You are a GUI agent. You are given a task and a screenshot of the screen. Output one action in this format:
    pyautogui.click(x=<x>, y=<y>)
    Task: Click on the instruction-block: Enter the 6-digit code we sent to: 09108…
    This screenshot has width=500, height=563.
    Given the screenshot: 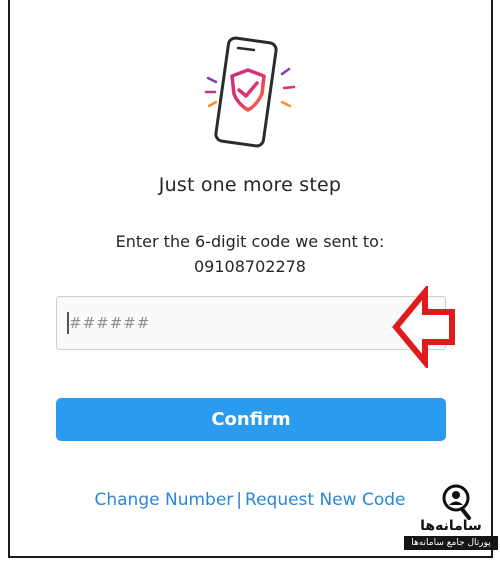 What is the action you would take?
    pyautogui.click(x=250, y=254)
    